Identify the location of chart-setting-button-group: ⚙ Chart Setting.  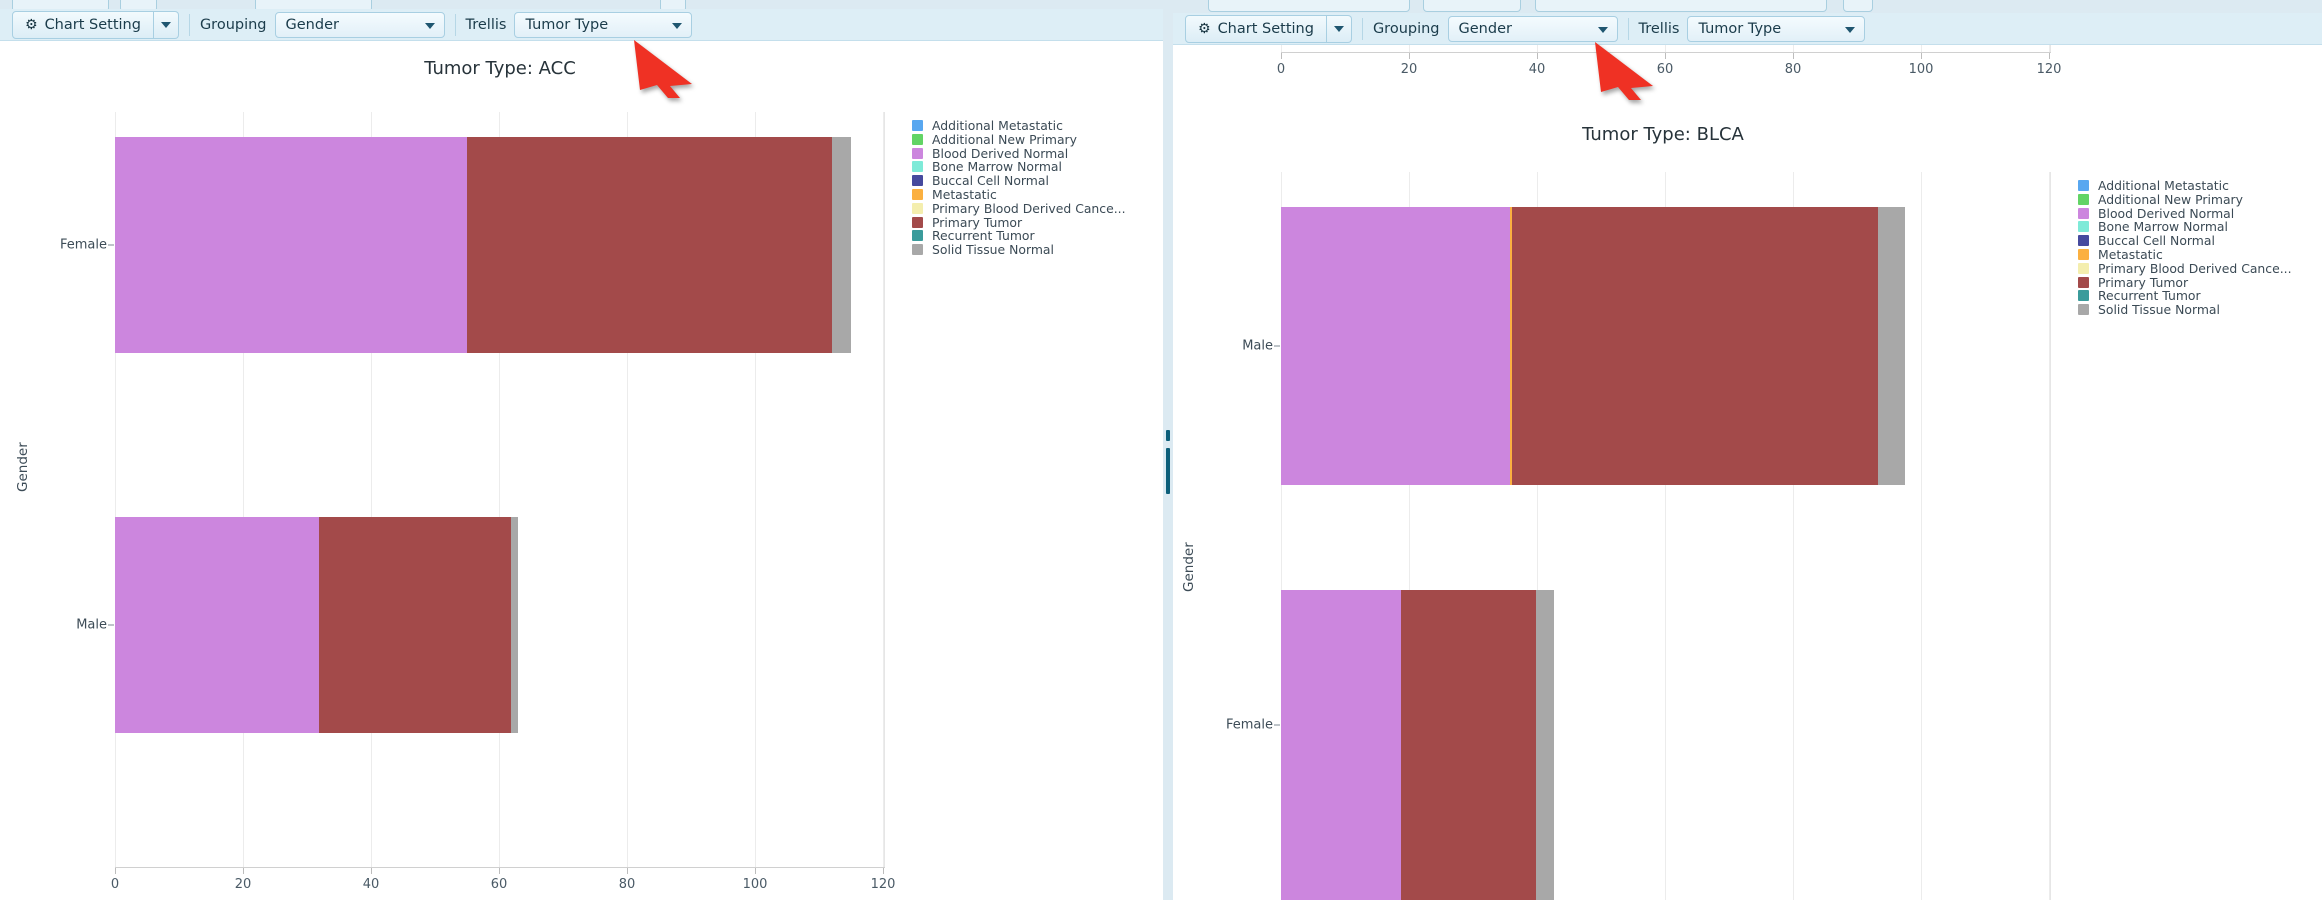
(1268, 28).